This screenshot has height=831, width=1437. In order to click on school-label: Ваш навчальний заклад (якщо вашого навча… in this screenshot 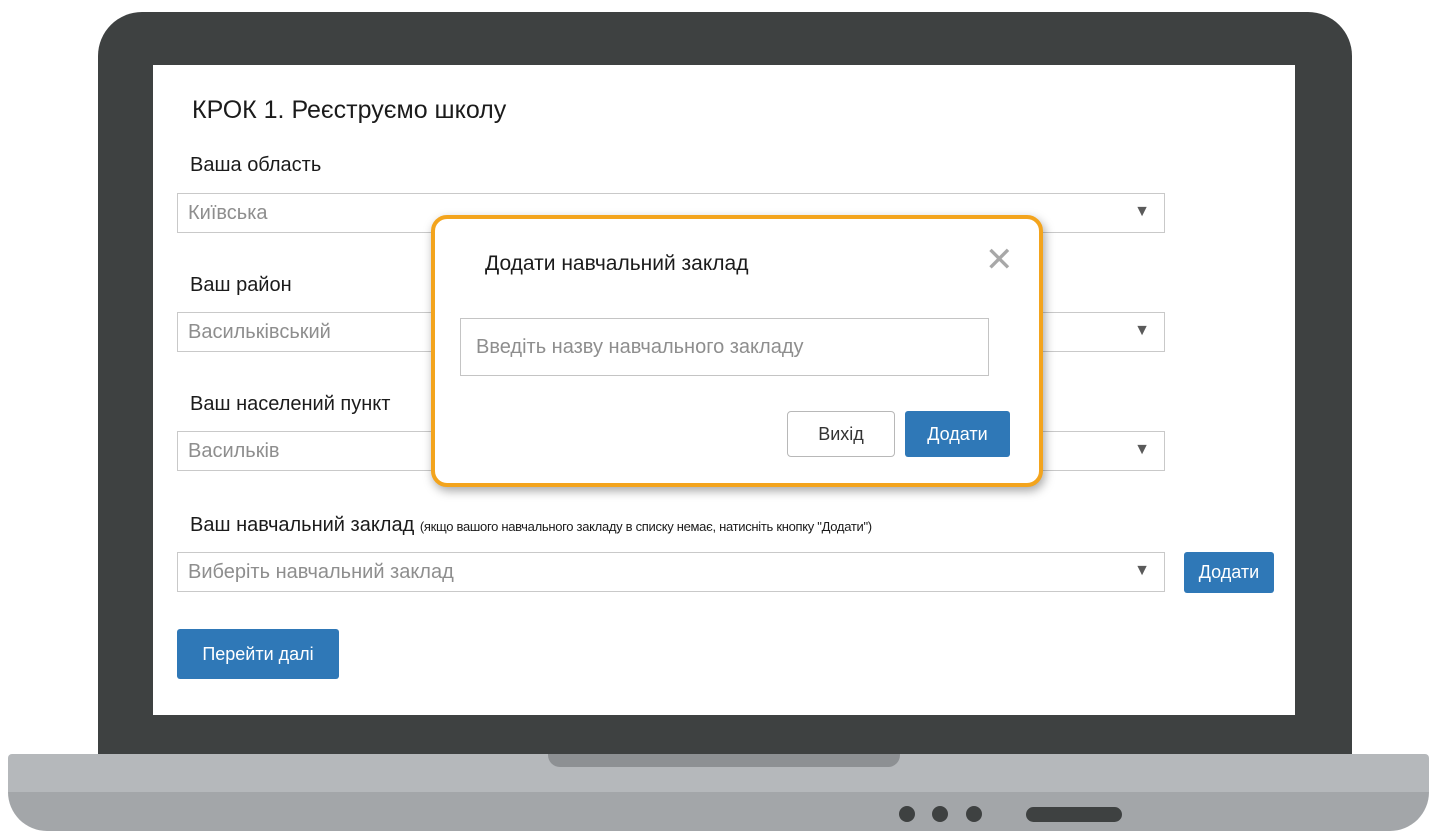, I will do `click(531, 525)`.